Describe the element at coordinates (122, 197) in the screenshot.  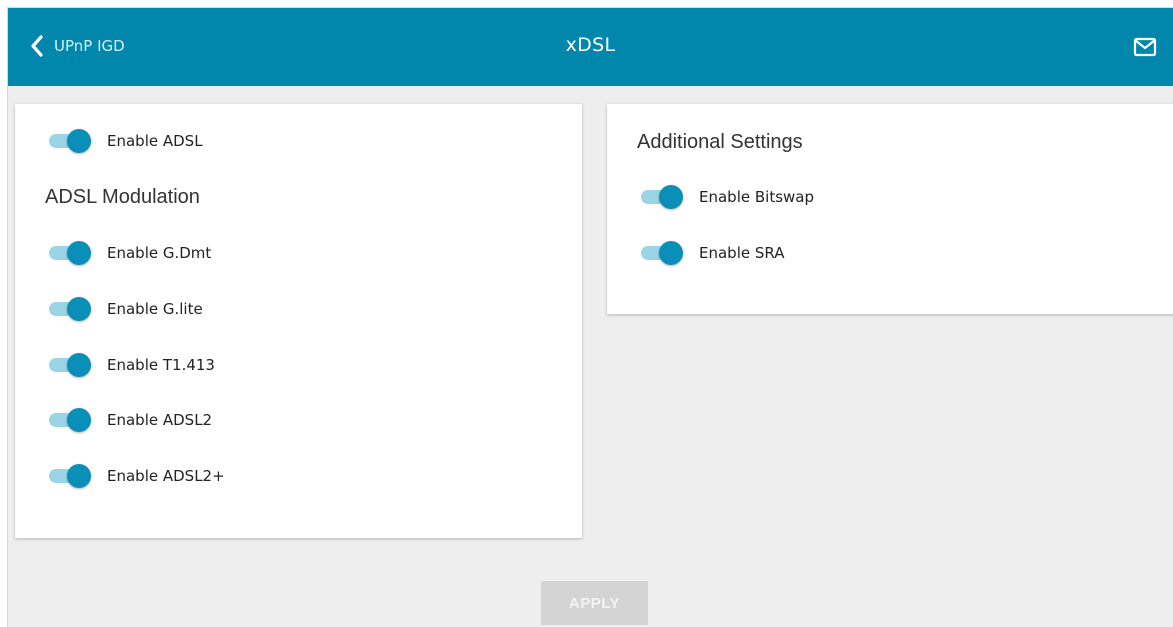
I see `adsl-modulation-title: ADSL Modulation` at that location.